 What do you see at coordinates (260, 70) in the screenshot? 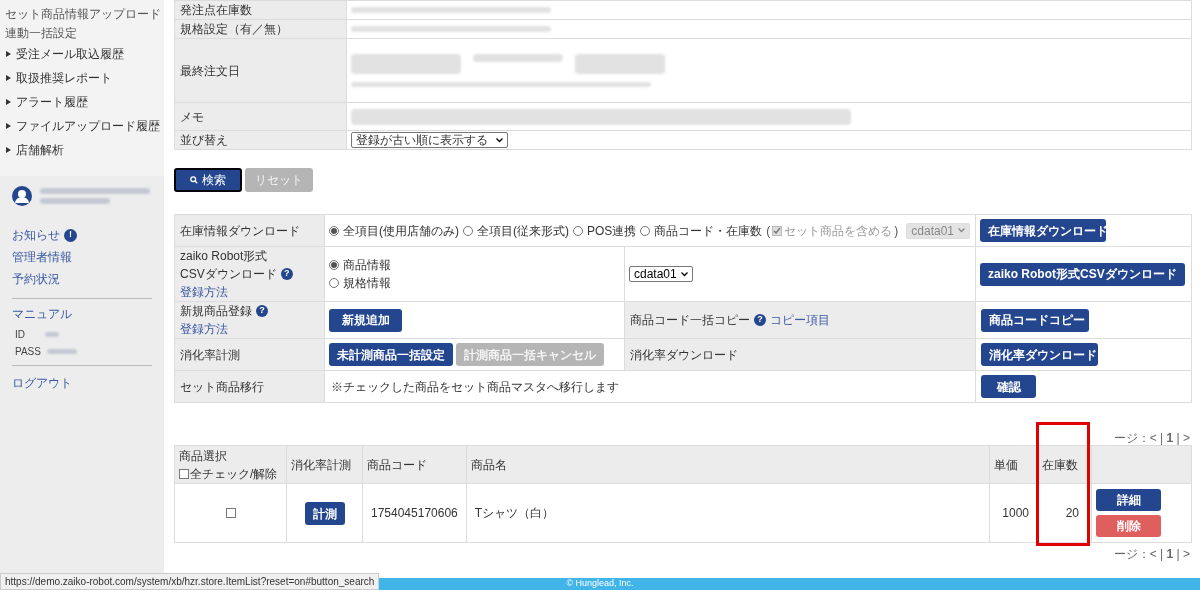
I see `form-label: 最終注文日` at bounding box center [260, 70].